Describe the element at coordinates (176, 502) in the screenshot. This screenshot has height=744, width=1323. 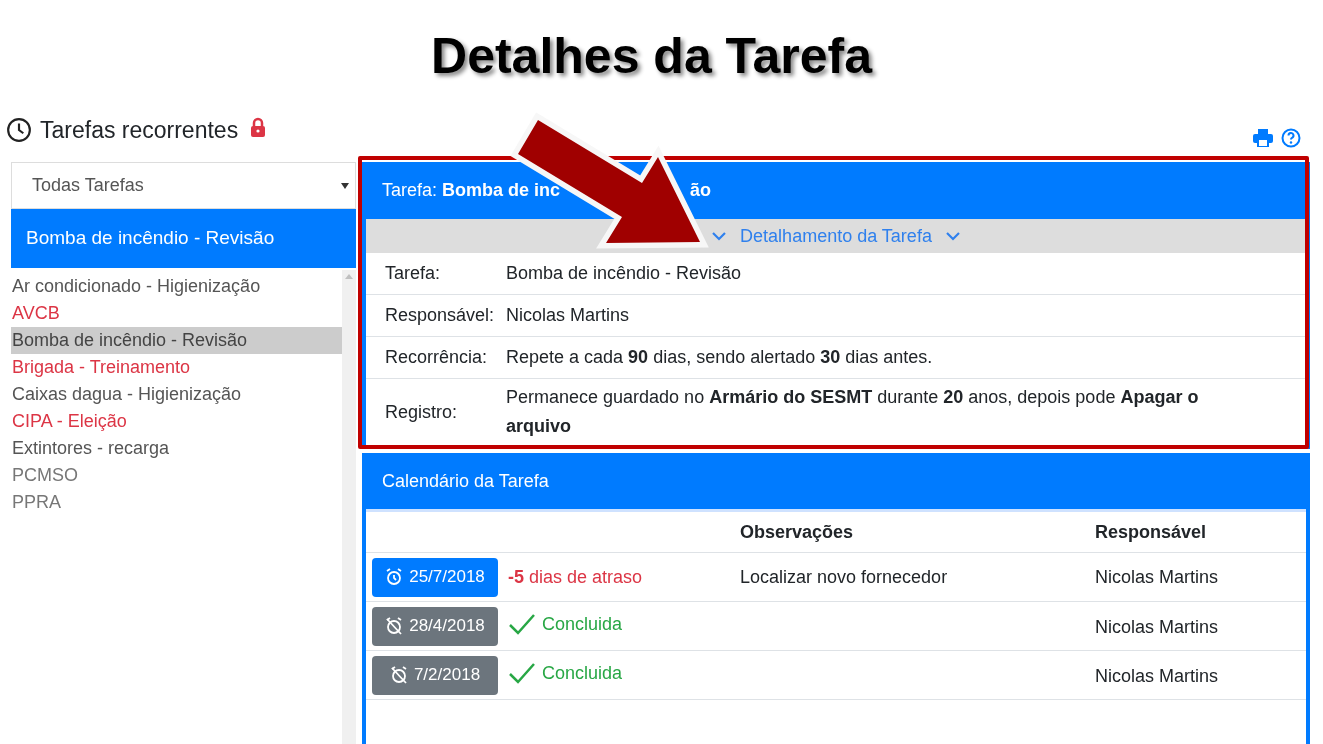
I see `task-list-item: PPRA` at that location.